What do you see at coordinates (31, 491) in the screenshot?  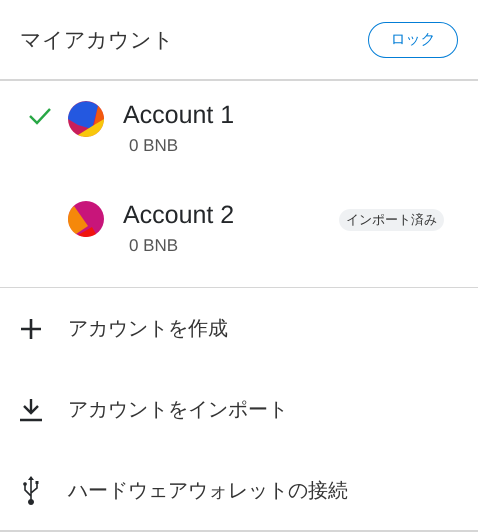 I see `usb-icon` at bounding box center [31, 491].